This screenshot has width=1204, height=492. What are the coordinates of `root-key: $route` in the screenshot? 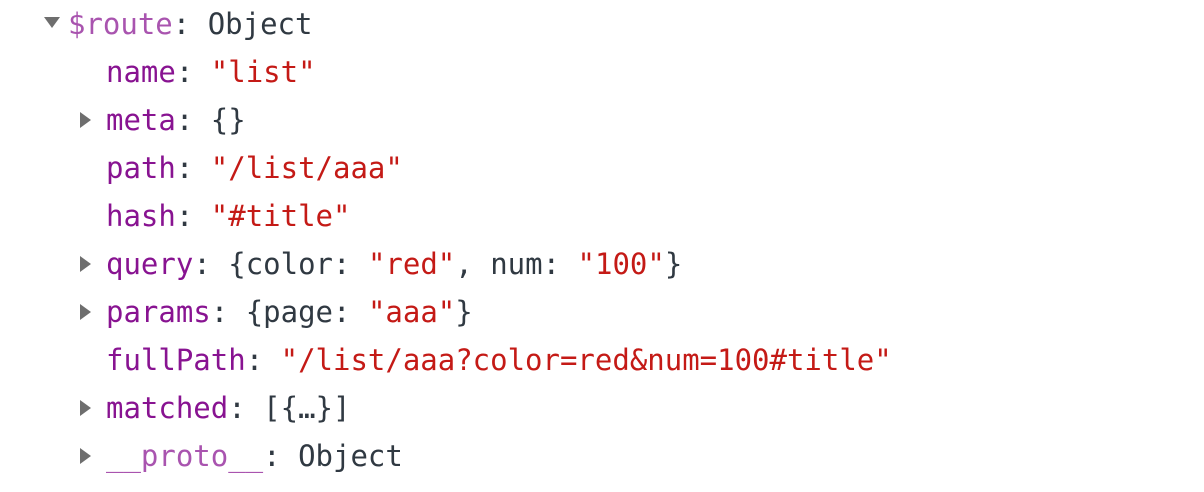 It's located at (120, 24).